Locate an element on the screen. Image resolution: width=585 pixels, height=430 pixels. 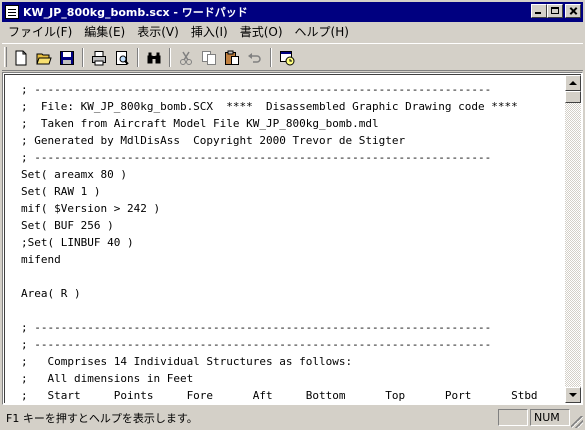
new-icon is located at coordinates (21, 57).